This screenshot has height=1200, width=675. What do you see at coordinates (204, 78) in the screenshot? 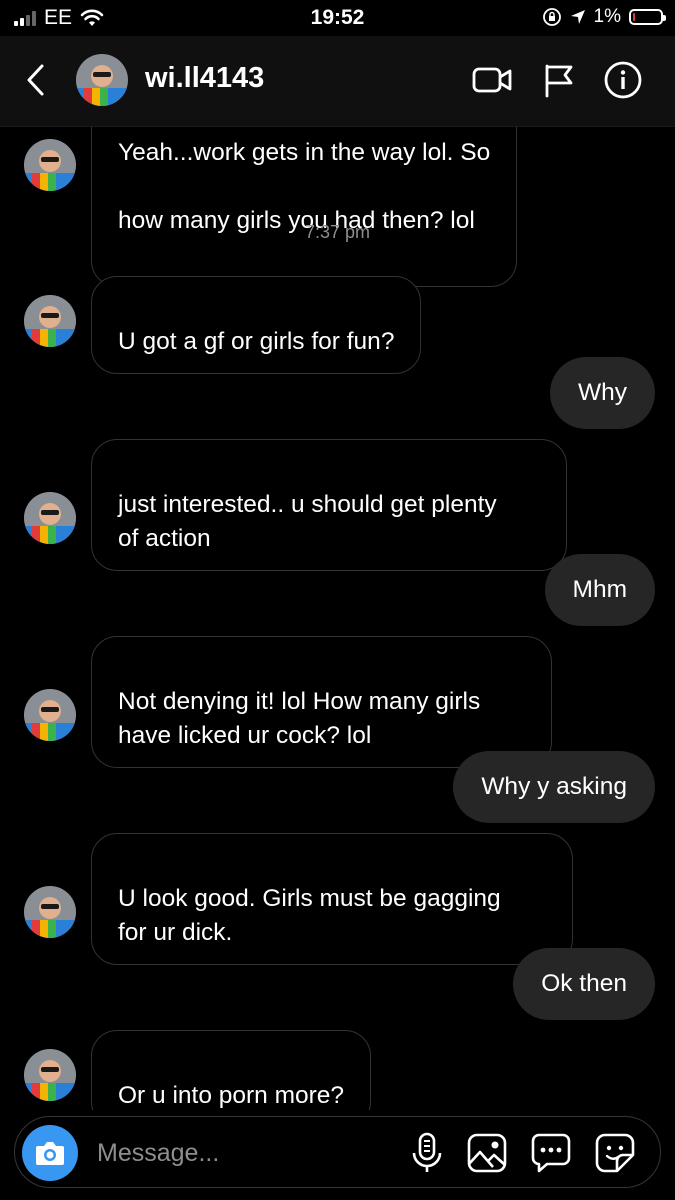
I see `chat-username: wi.ll4143` at bounding box center [204, 78].